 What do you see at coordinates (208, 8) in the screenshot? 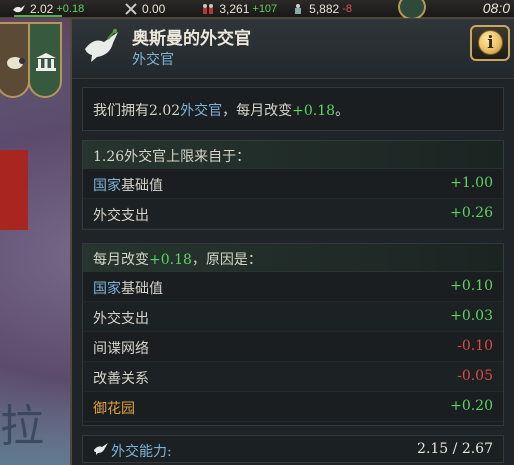
I see `soldiers-icon` at bounding box center [208, 8].